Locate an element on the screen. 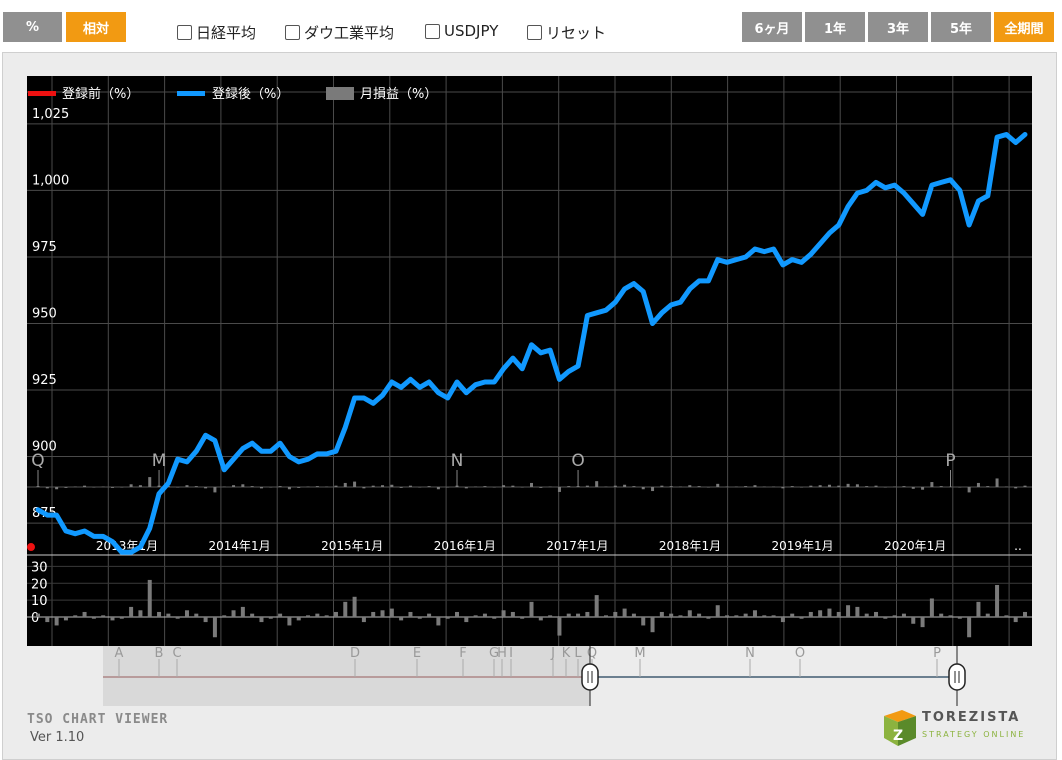 The image size is (1062, 760). x-tick-ellipsis: .. is located at coordinates (1018, 546).